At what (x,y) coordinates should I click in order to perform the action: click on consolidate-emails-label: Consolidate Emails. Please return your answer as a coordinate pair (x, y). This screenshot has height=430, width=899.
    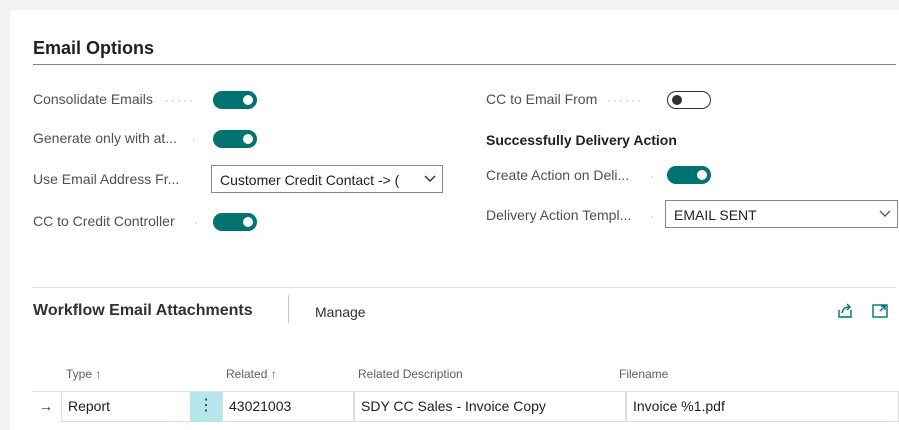
    Looking at the image, I should click on (93, 99).